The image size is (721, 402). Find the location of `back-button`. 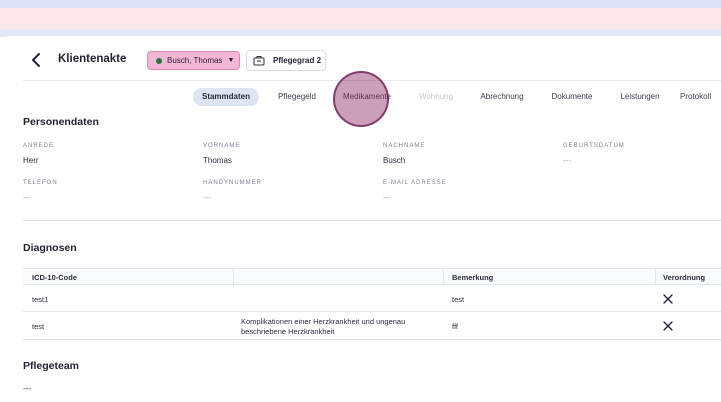

back-button is located at coordinates (37, 60).